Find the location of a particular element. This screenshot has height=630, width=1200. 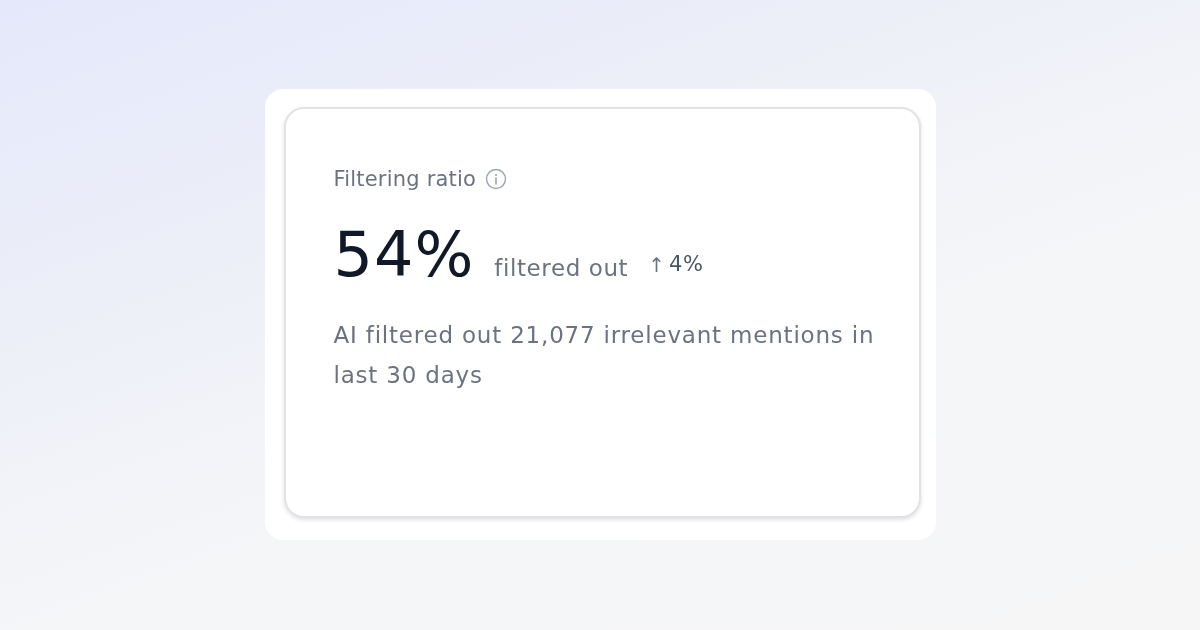

card-title: Filtering ratio is located at coordinates (405, 179).